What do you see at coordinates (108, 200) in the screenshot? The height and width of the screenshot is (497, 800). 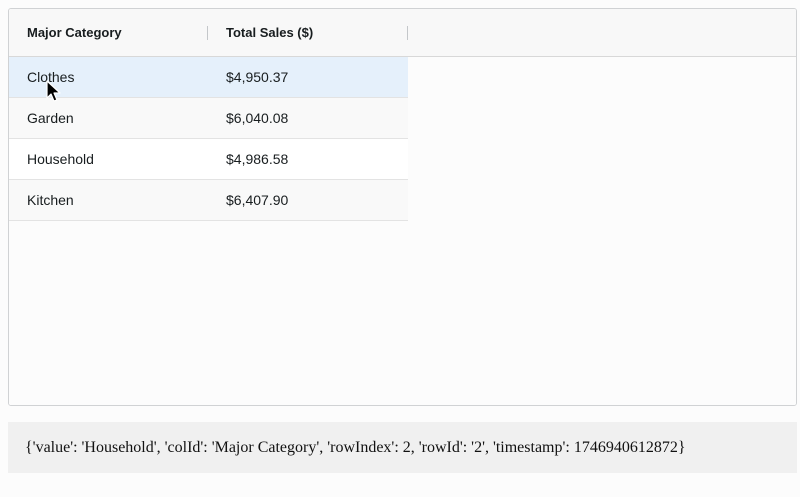 I see `cell-major-category: Kitchen` at bounding box center [108, 200].